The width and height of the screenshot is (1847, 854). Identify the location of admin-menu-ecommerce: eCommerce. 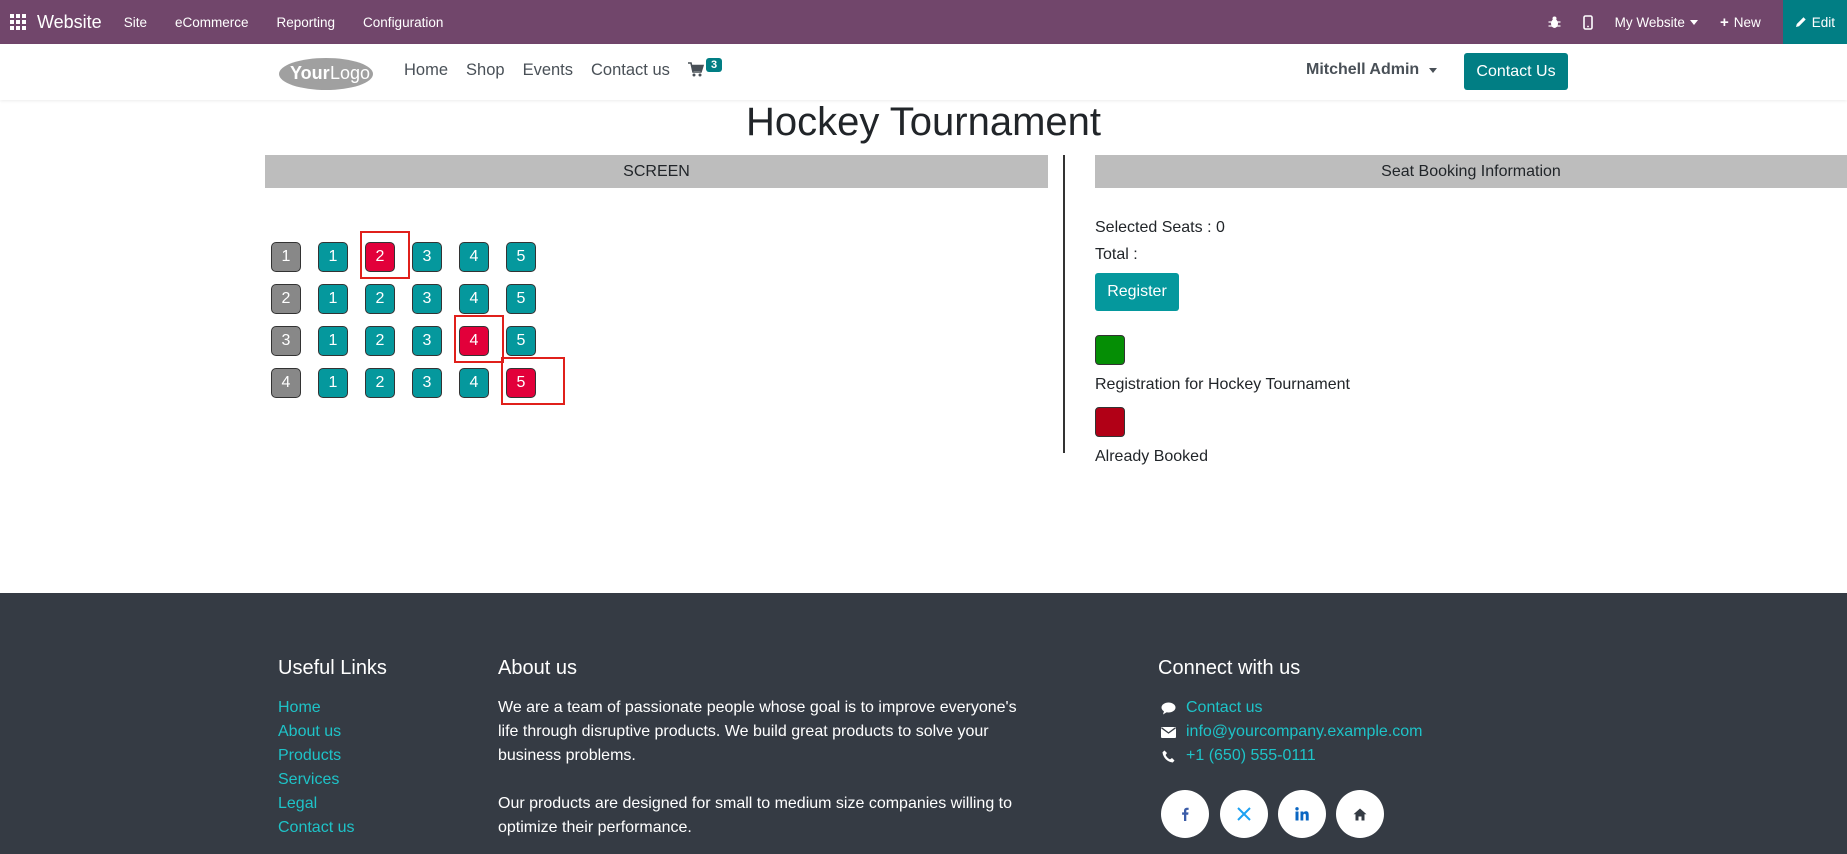
(212, 22).